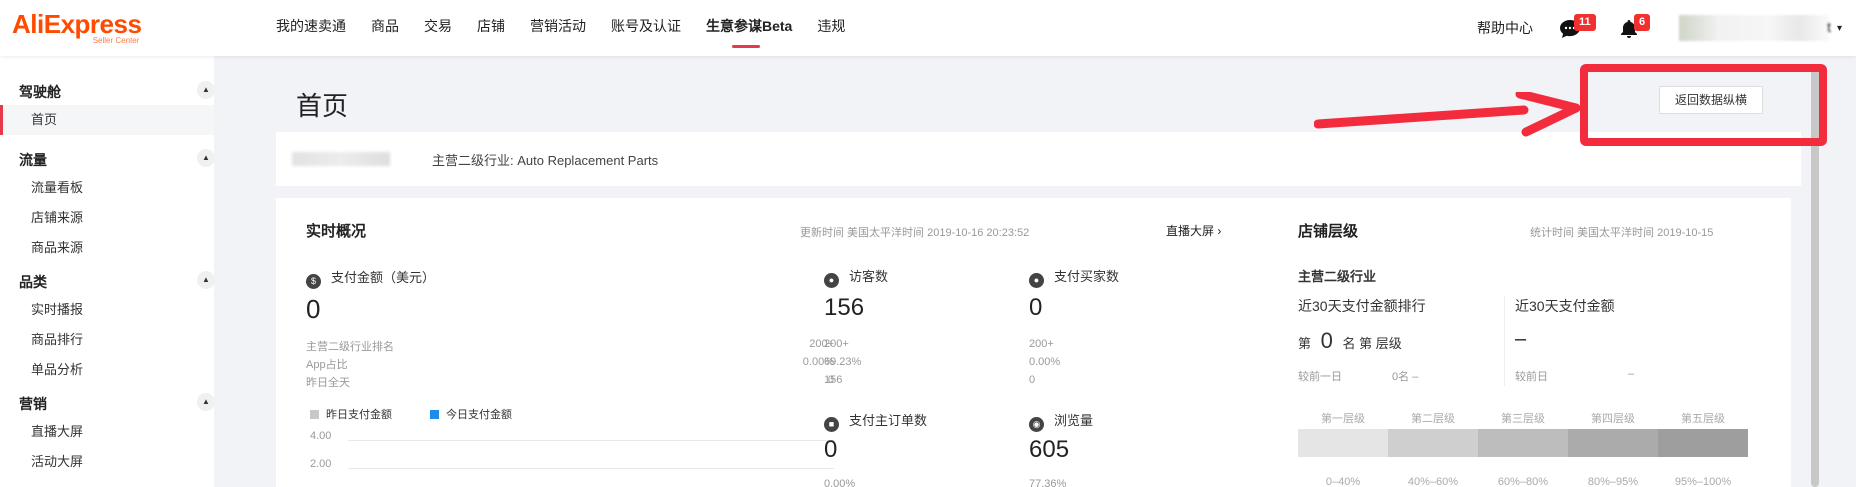 The height and width of the screenshot is (487, 1856). What do you see at coordinates (1504, 341) in the screenshot?
I see `level-divider` at bounding box center [1504, 341].